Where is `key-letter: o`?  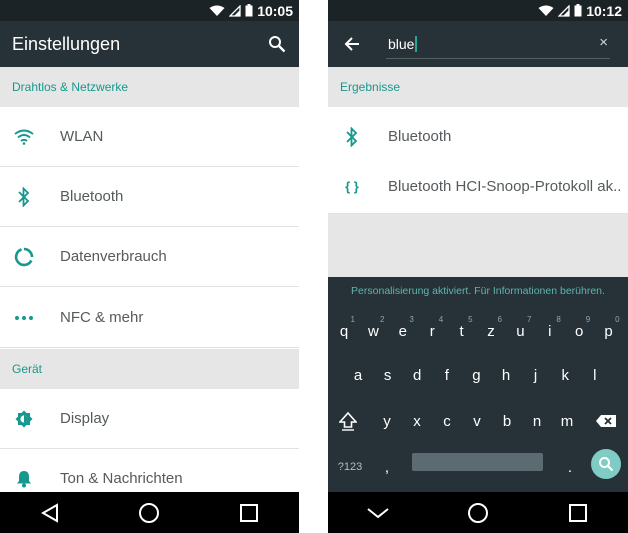
key-letter: o is located at coordinates (579, 331).